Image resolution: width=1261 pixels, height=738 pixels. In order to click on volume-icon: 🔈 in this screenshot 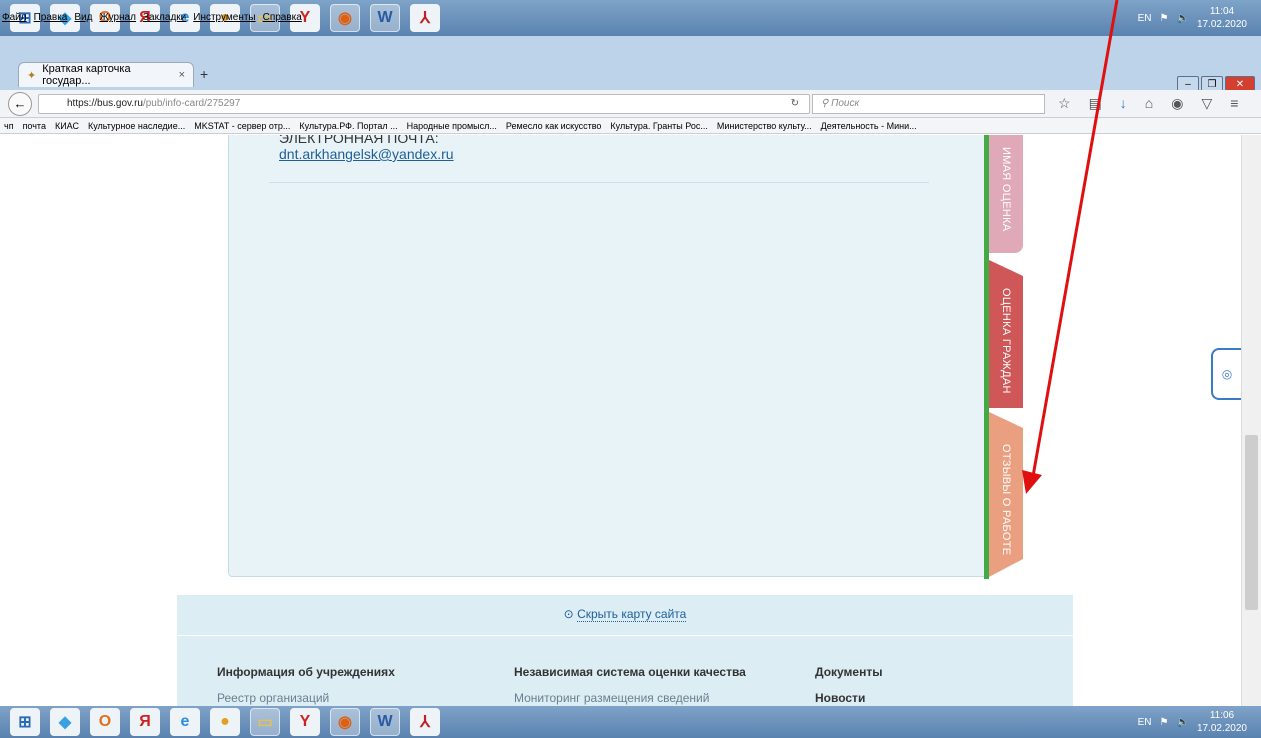, I will do `click(1182, 722)`.